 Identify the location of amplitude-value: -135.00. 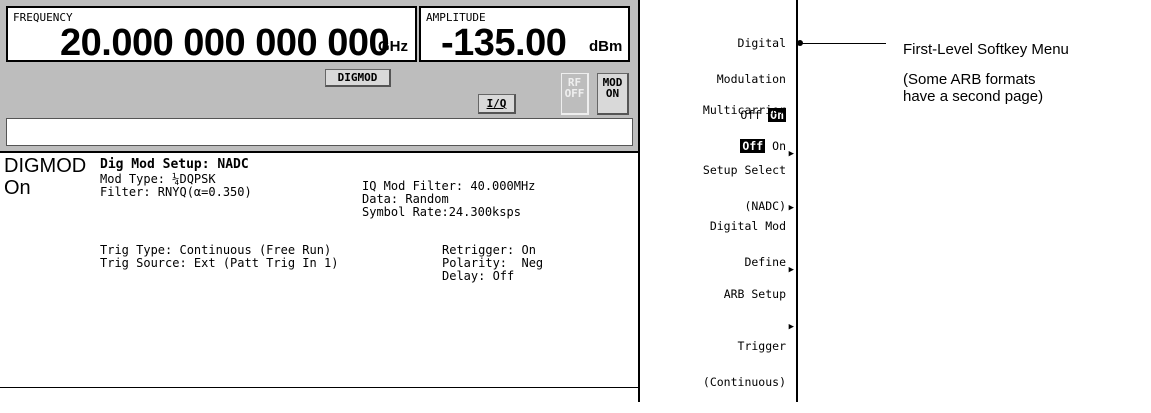
(504, 43).